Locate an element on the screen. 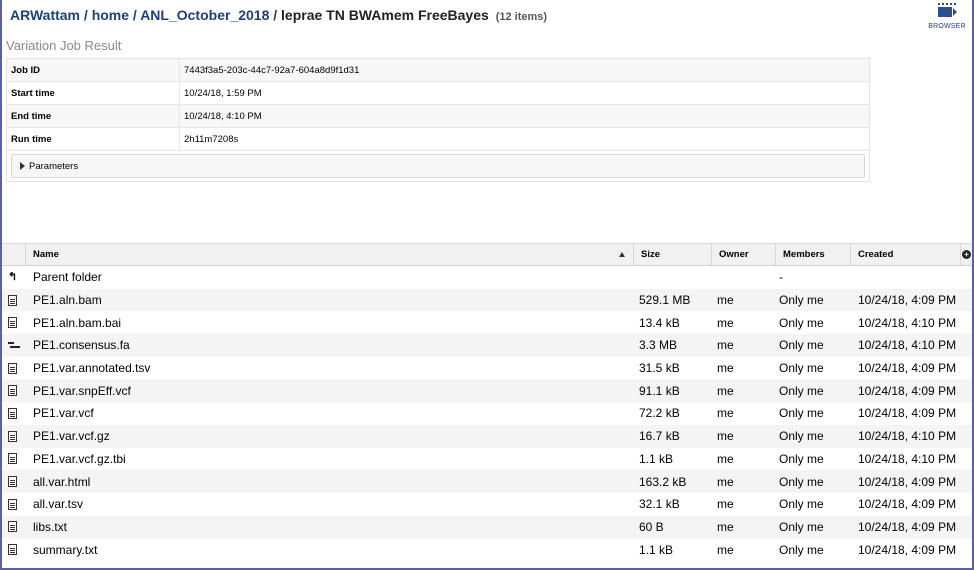 The width and height of the screenshot is (974, 570). file-name: PE1.aln.bam.bai is located at coordinates (77, 322).